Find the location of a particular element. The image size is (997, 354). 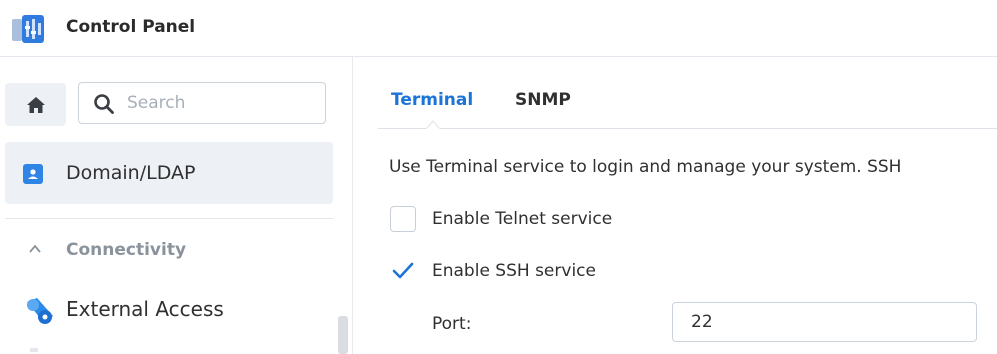

enable-ssh-checkbox is located at coordinates (403, 271).